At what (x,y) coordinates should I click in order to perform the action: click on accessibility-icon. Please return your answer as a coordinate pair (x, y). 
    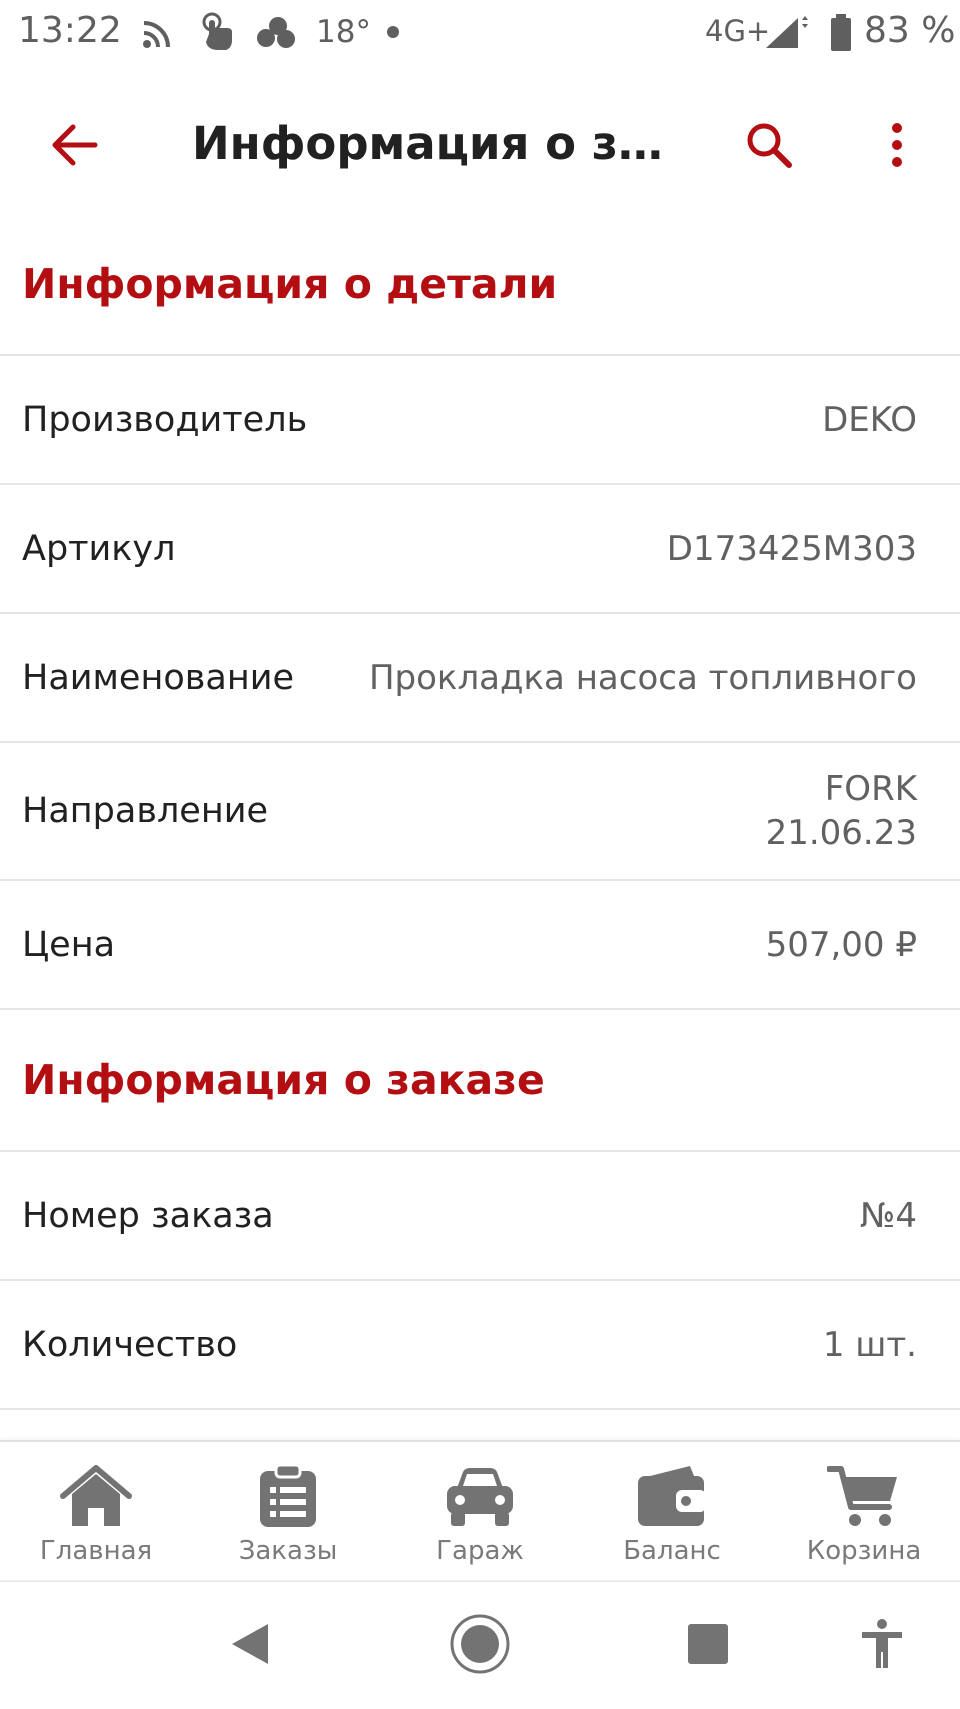
    Looking at the image, I should click on (882, 1643).